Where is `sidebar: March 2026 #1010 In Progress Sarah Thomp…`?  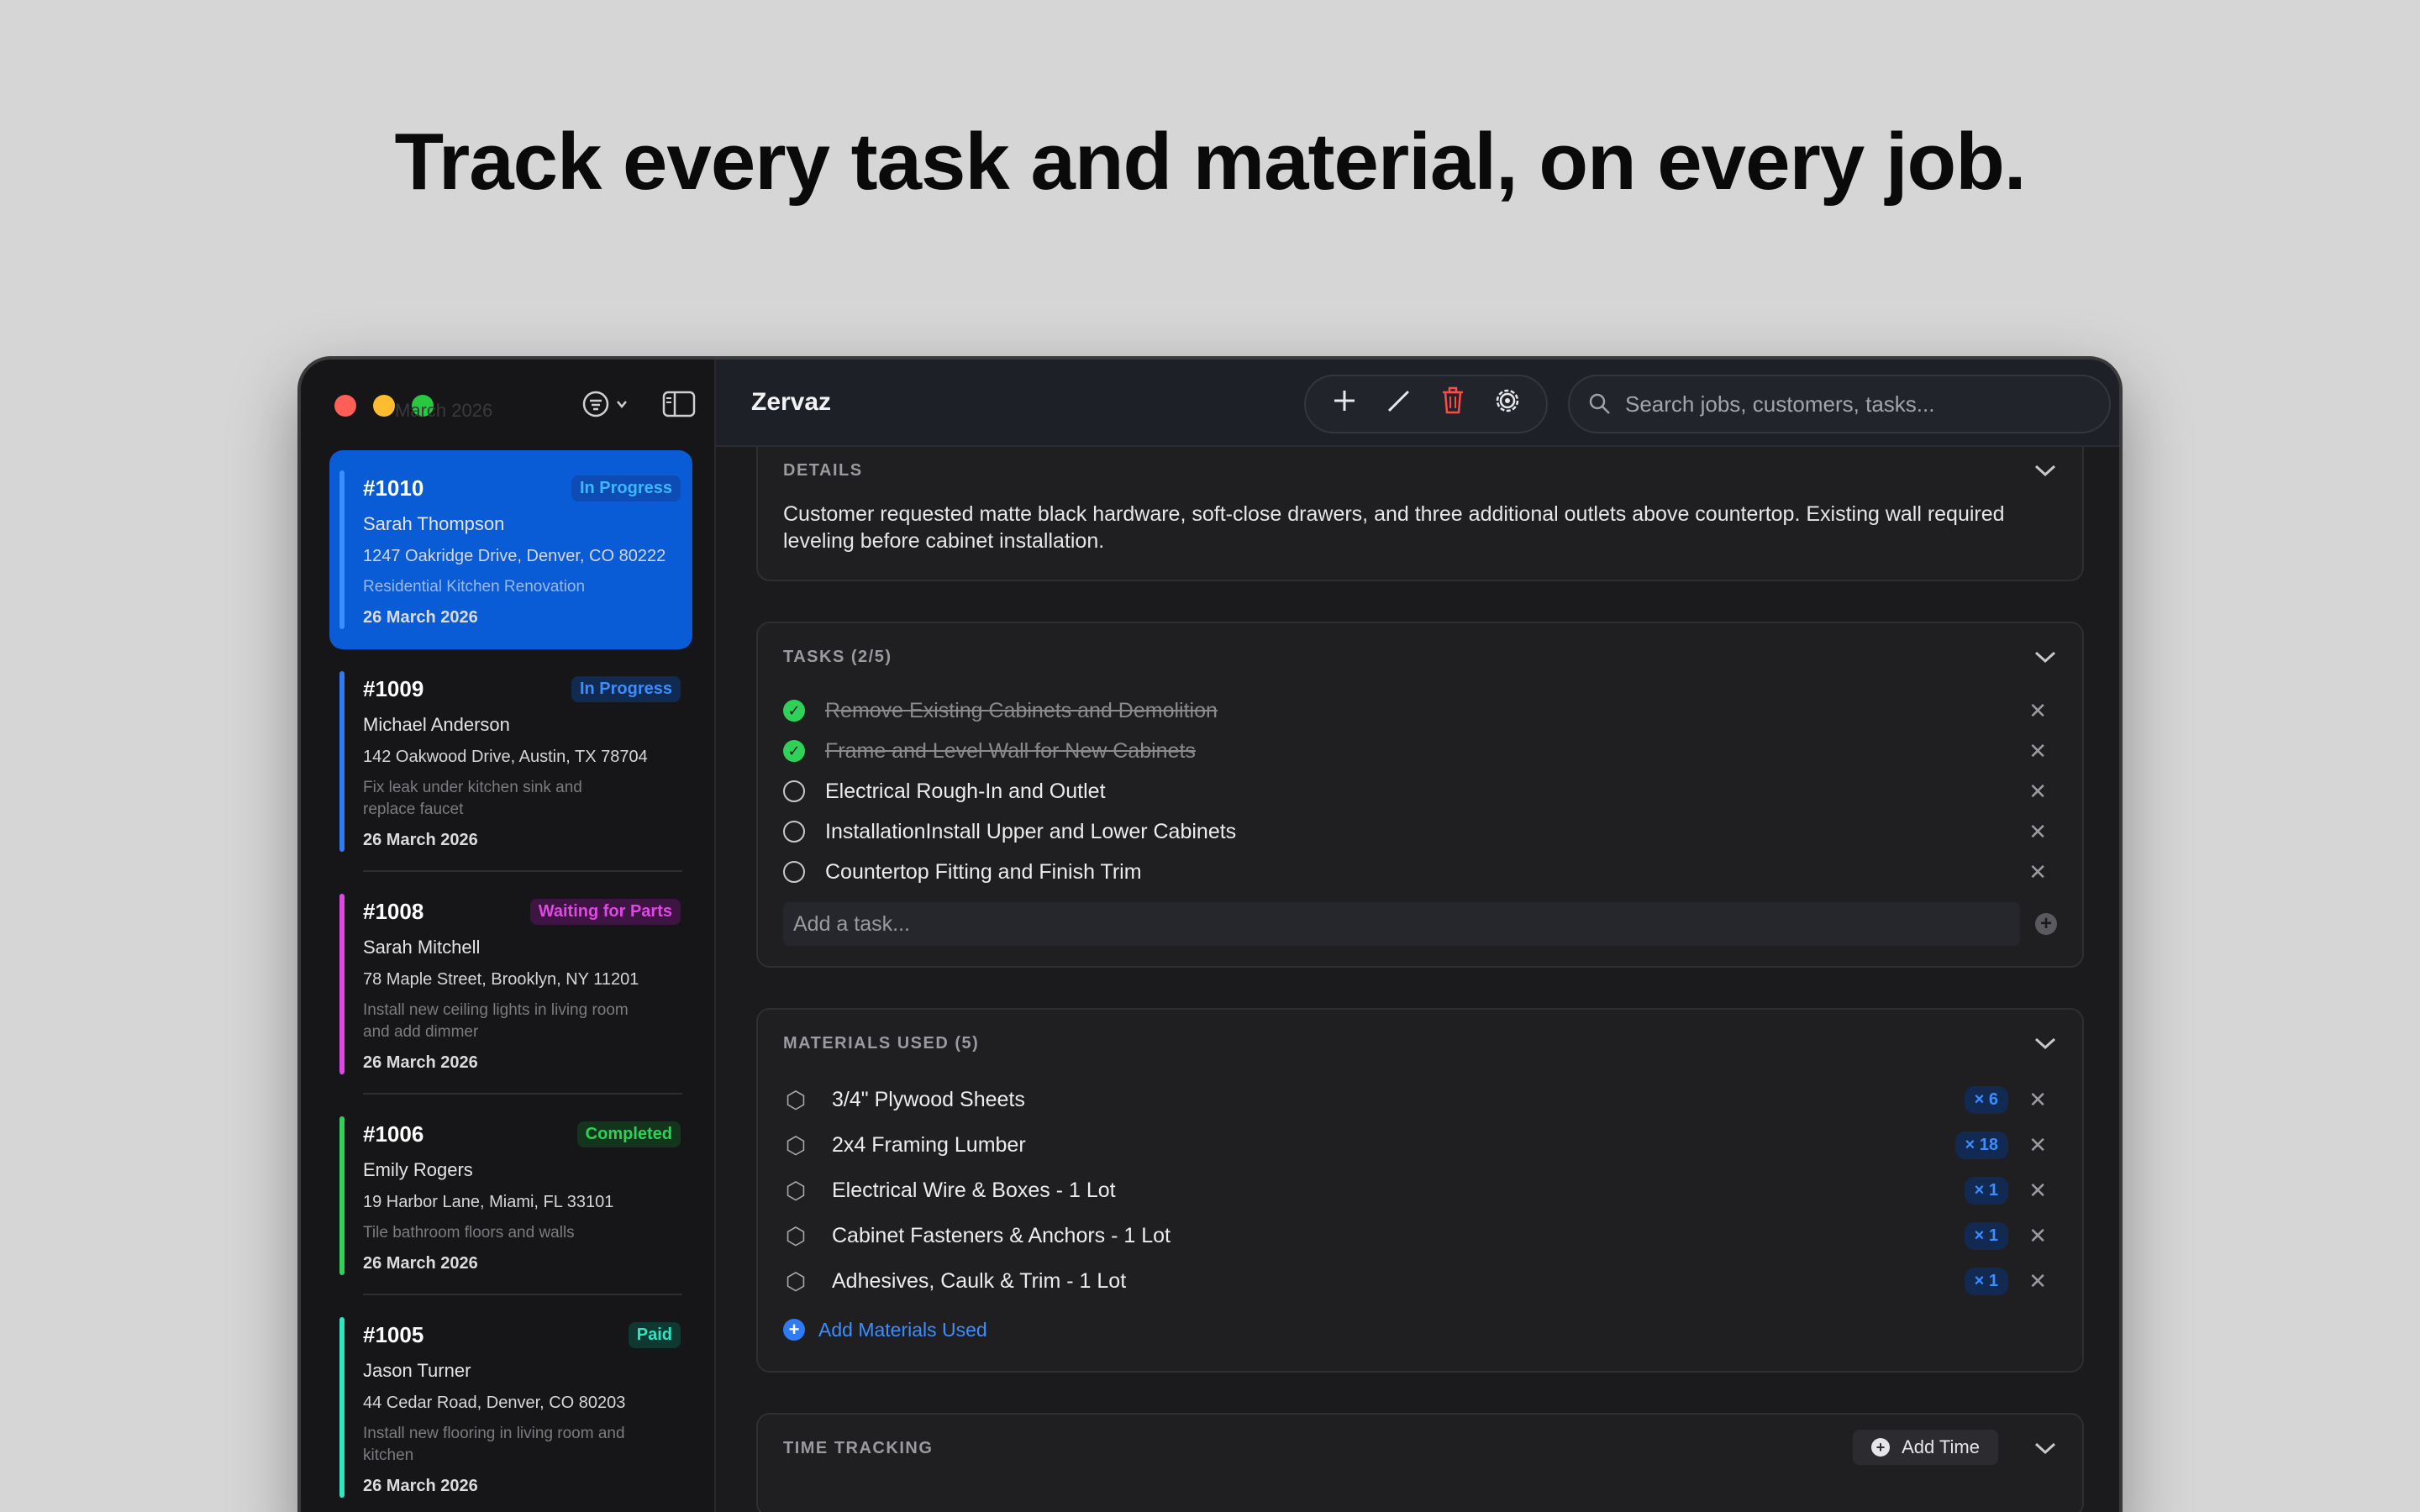
sidebar: March 2026 #1010 In Progress Sarah Thomp… is located at coordinates (509, 936).